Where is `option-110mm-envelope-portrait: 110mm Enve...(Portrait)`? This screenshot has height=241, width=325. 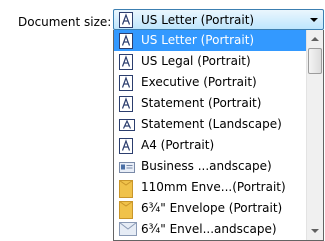 option-110mm-envelope-portrait: 110mm Enve...(Portrait) is located at coordinates (210, 187).